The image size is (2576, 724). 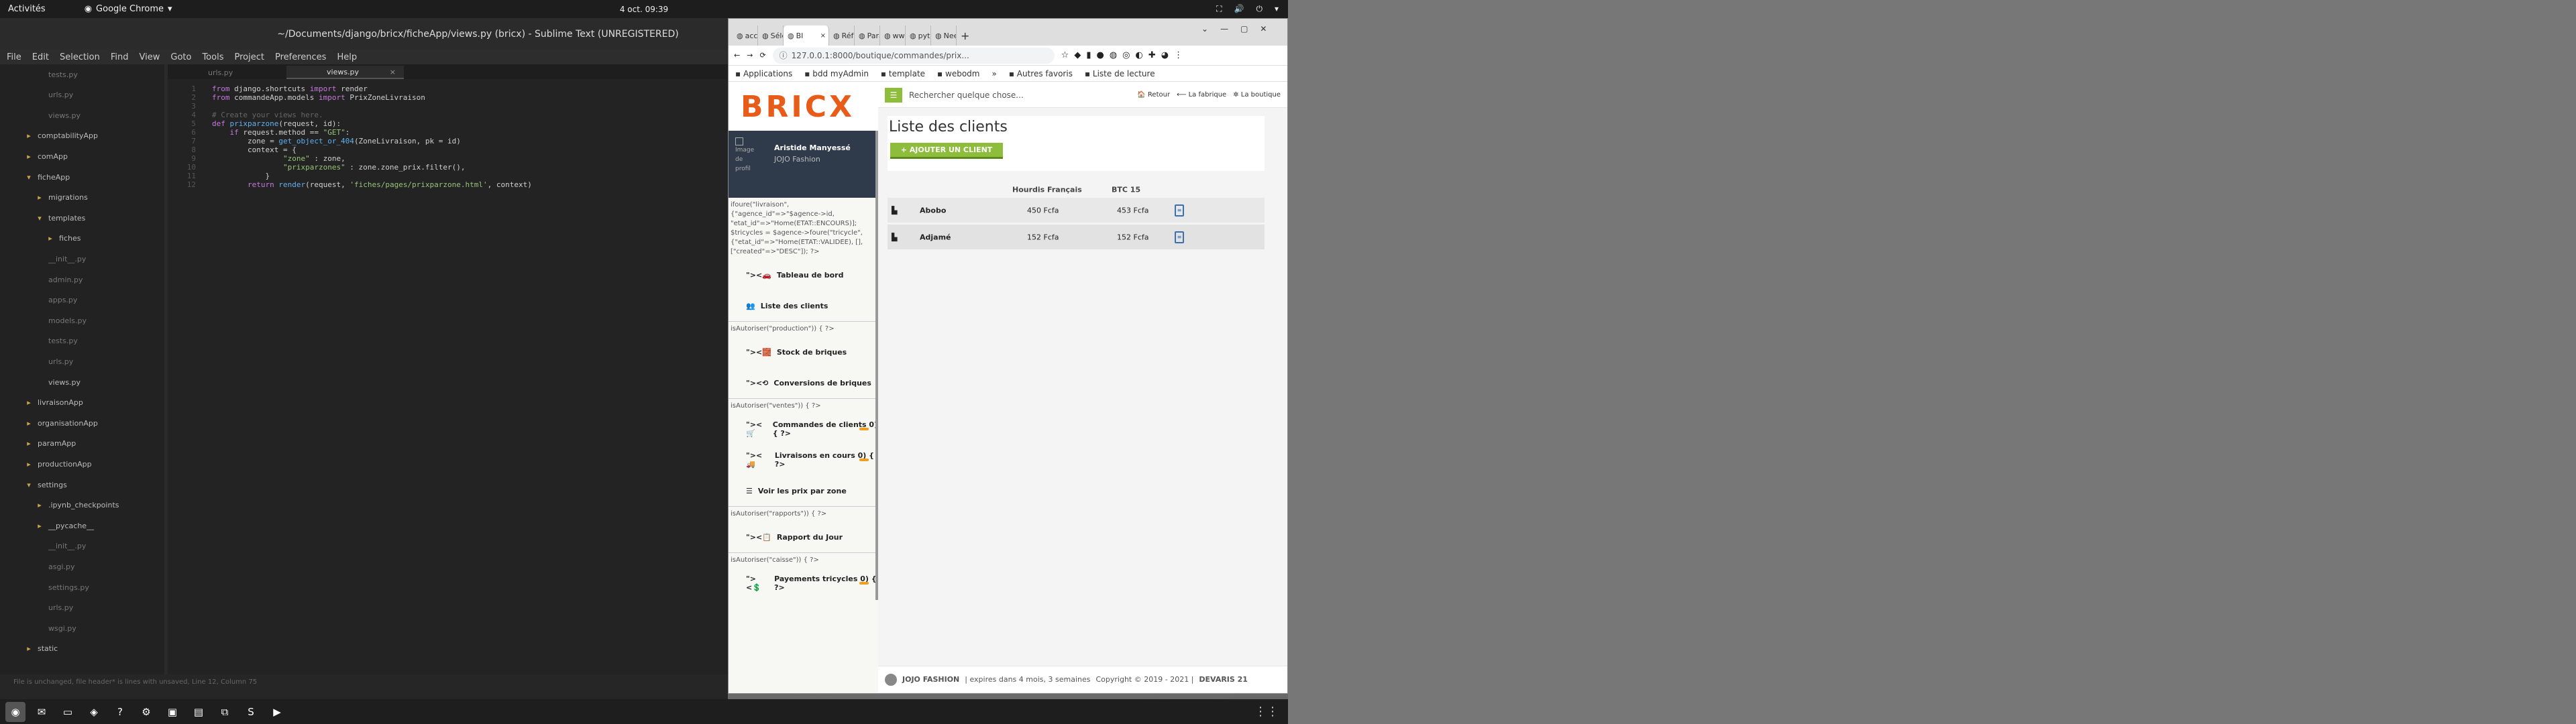 I want to click on menu-item-preferences: Preferences, so click(x=300, y=57).